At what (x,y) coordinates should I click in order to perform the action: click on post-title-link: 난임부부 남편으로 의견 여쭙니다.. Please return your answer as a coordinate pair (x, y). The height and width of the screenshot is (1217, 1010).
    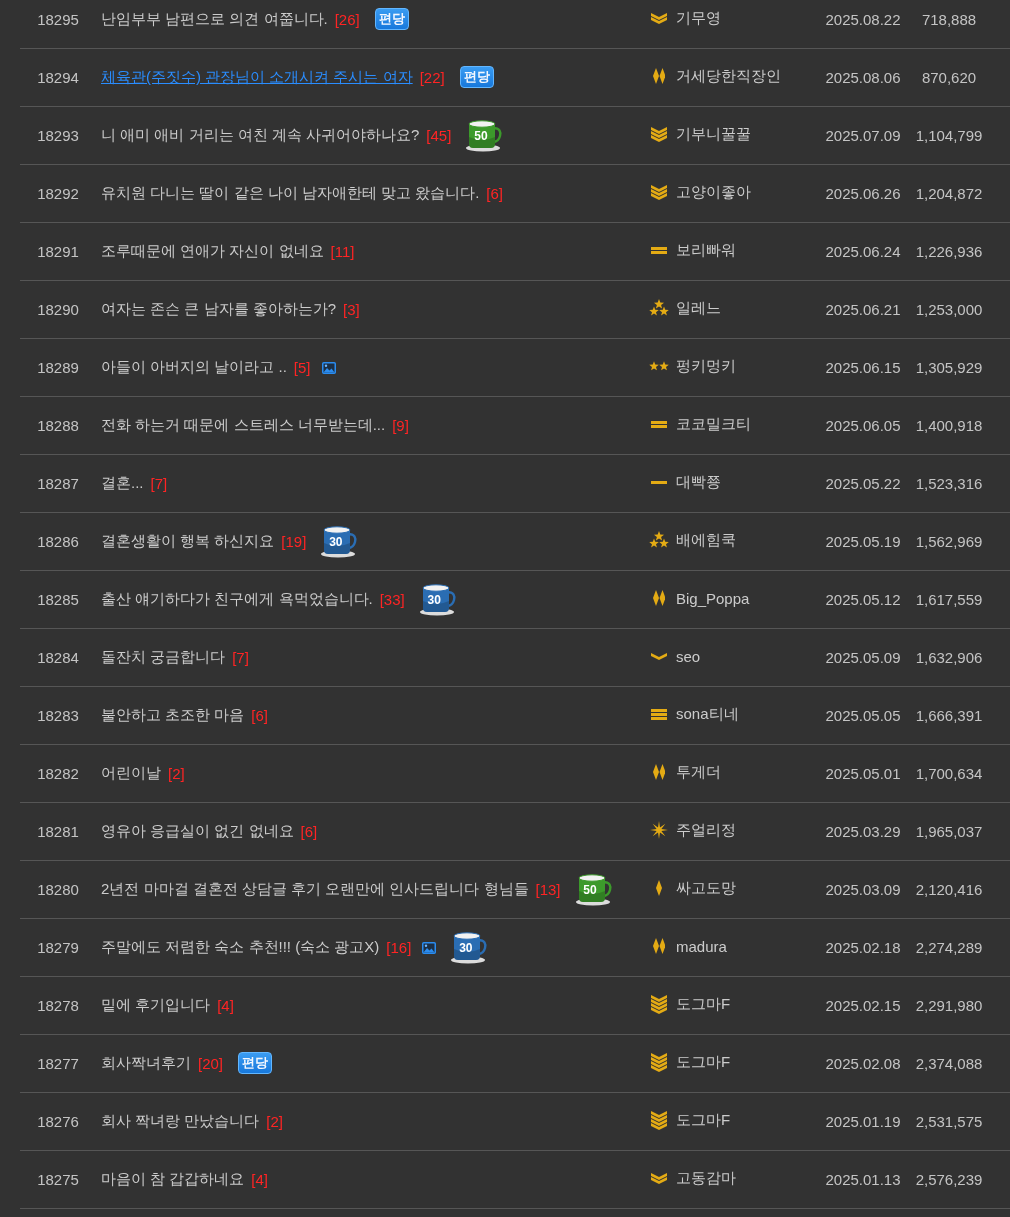
    Looking at the image, I should click on (214, 19).